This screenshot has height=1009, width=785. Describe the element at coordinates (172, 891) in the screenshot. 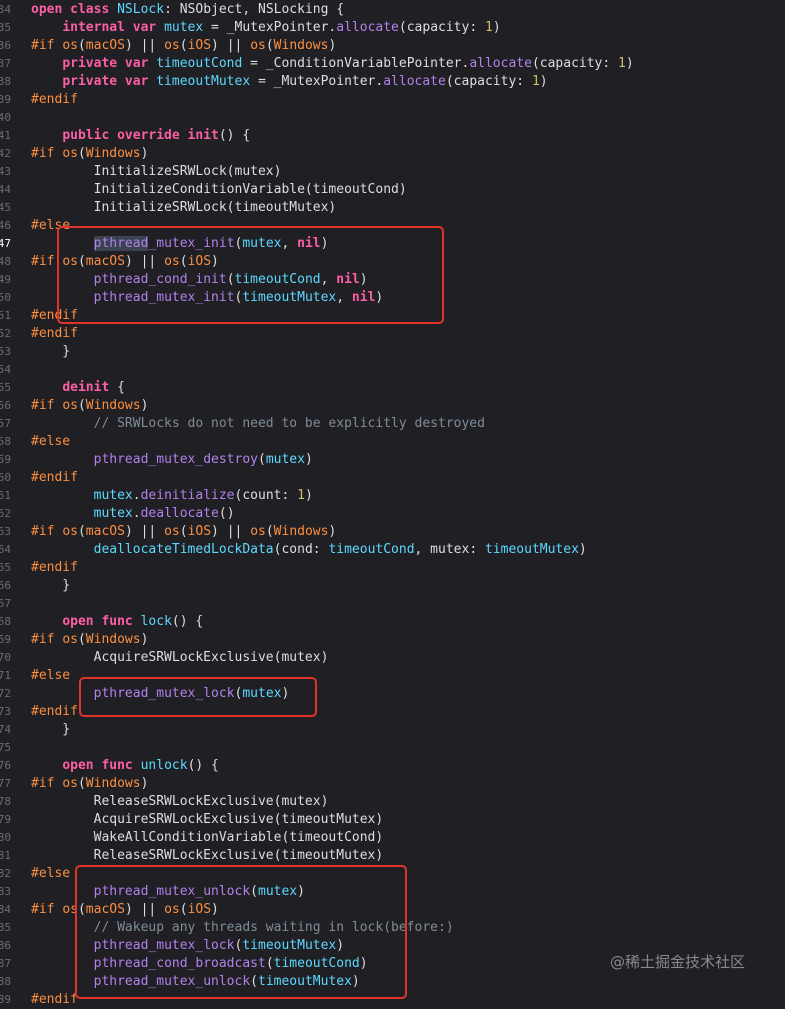

I see `code-token: pthread_mutex_unlock` at that location.